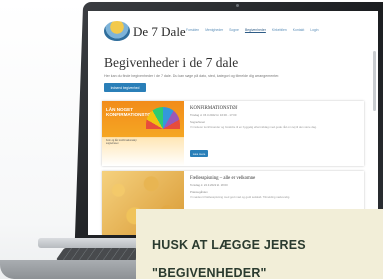  Describe the element at coordinates (213, 115) in the screenshot. I see `event-date: Tirsdag d. 15.3.2022 kl. 16:00 - 17:00` at that location.